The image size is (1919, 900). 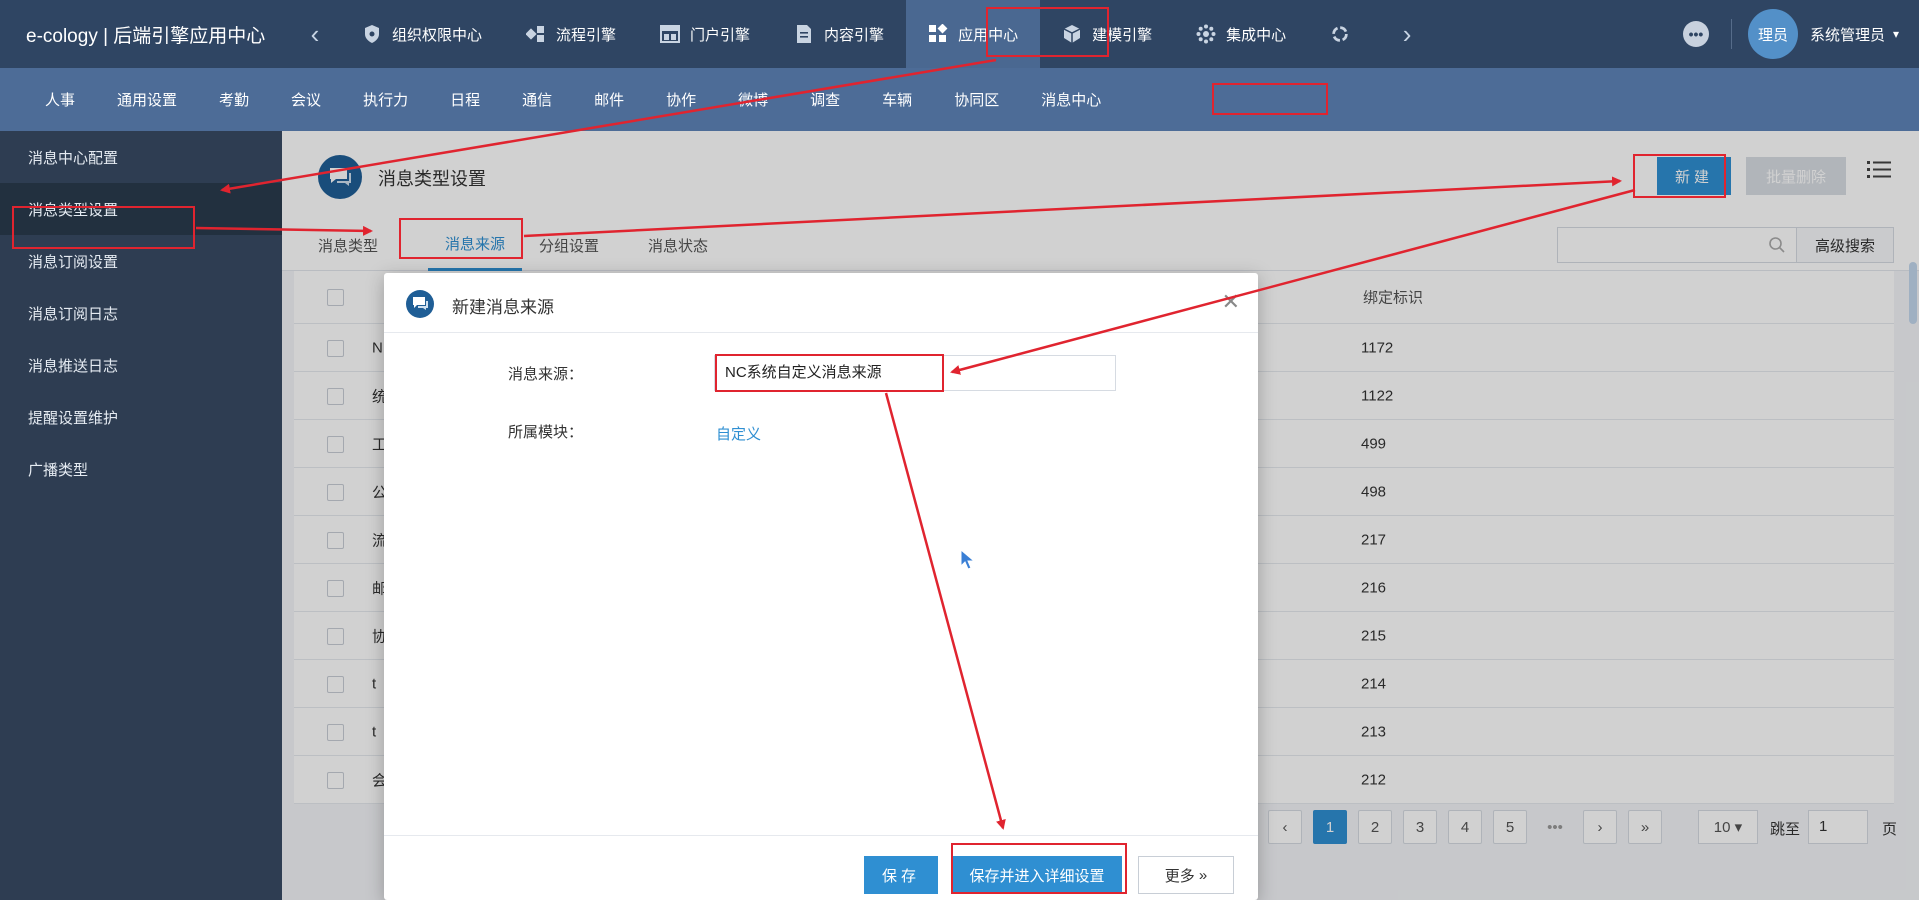 I want to click on avatar: 理员, so click(x=1772, y=34).